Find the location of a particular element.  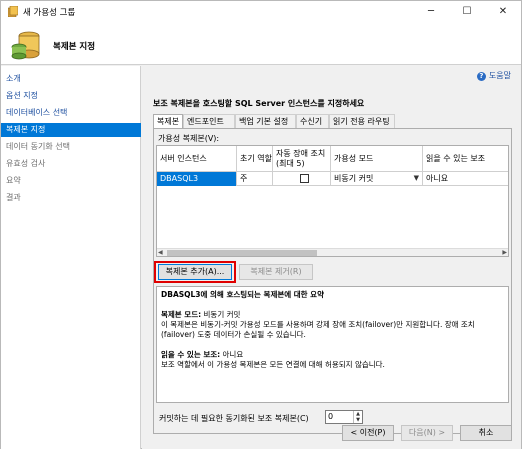

stepper-arrows: ▲ ▼ is located at coordinates (357, 417).